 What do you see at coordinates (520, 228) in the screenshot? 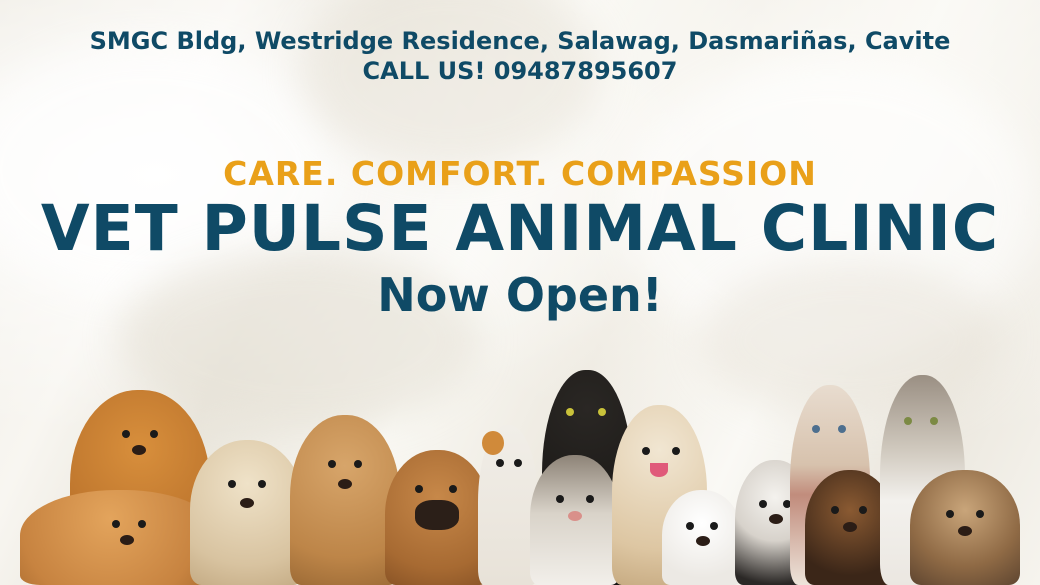
I see `clinic-title: VET PULSE ANIMAL CLINIC` at bounding box center [520, 228].